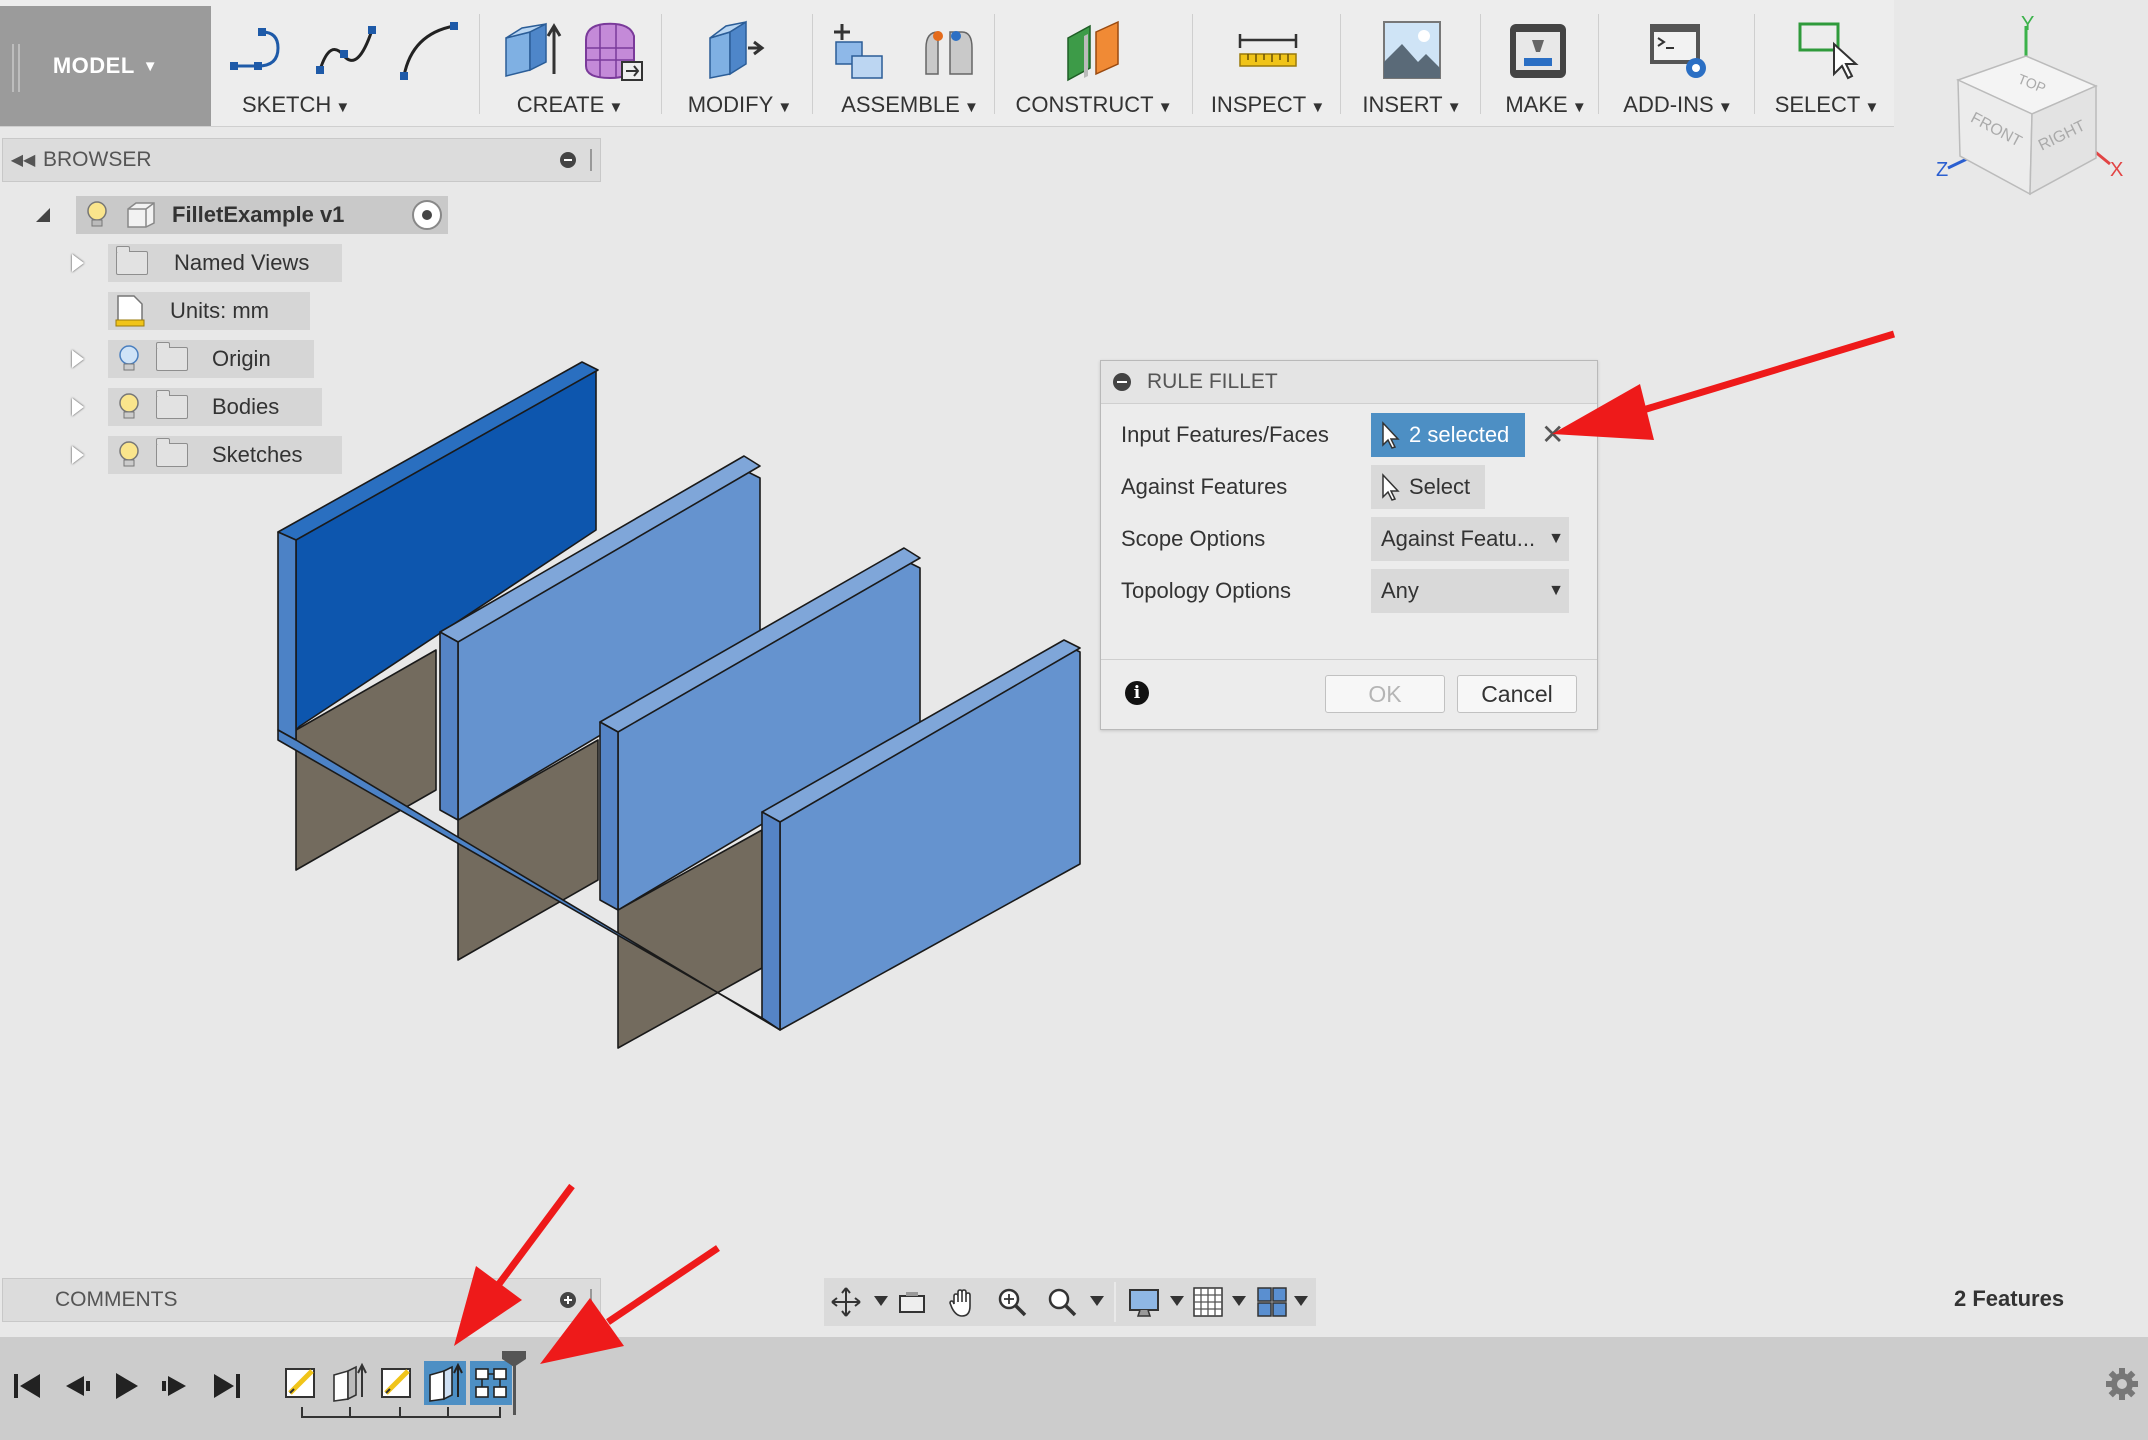  I want to click on scope-options-dropdown: Against Featu... ▼, so click(1470, 539).